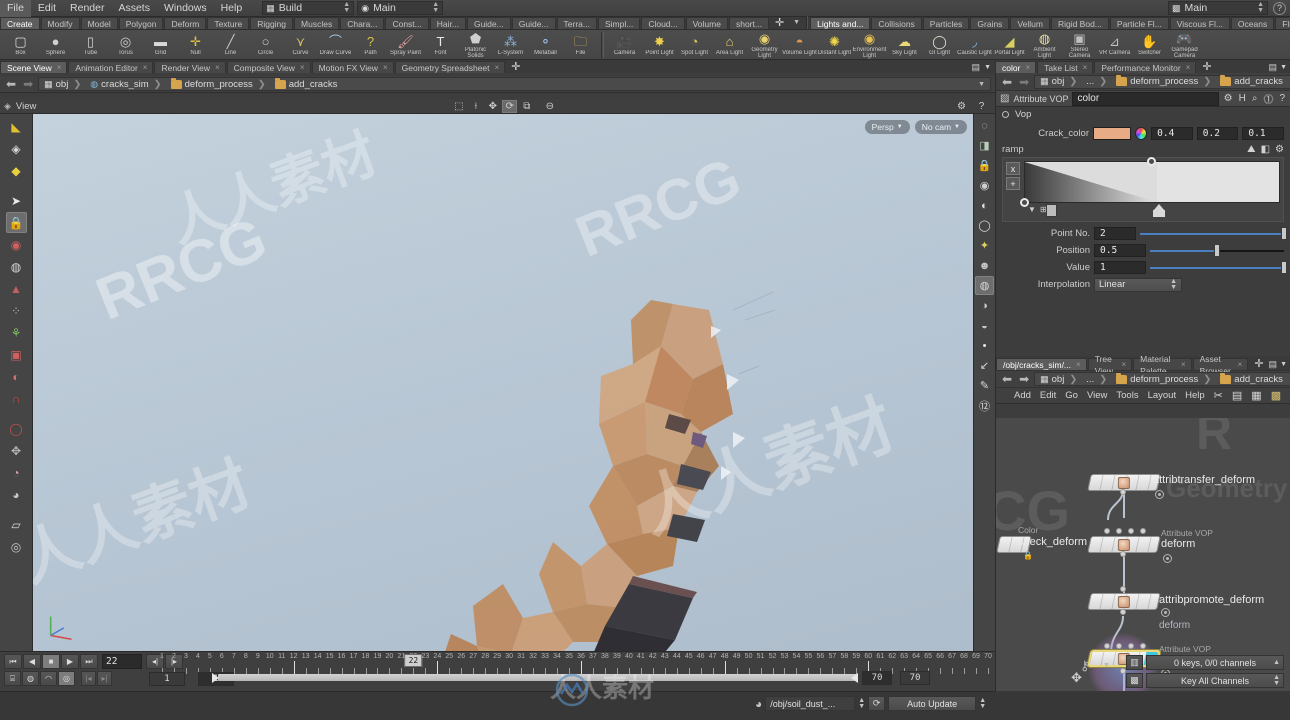  What do you see at coordinates (16, 524) in the screenshot?
I see `capture-icon: ▱` at bounding box center [16, 524].